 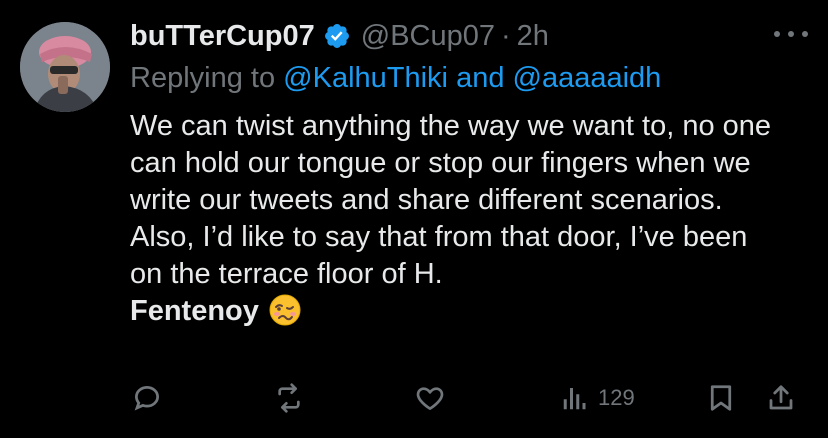 I want to click on mention-link: @KalhuThiki, so click(x=365, y=78).